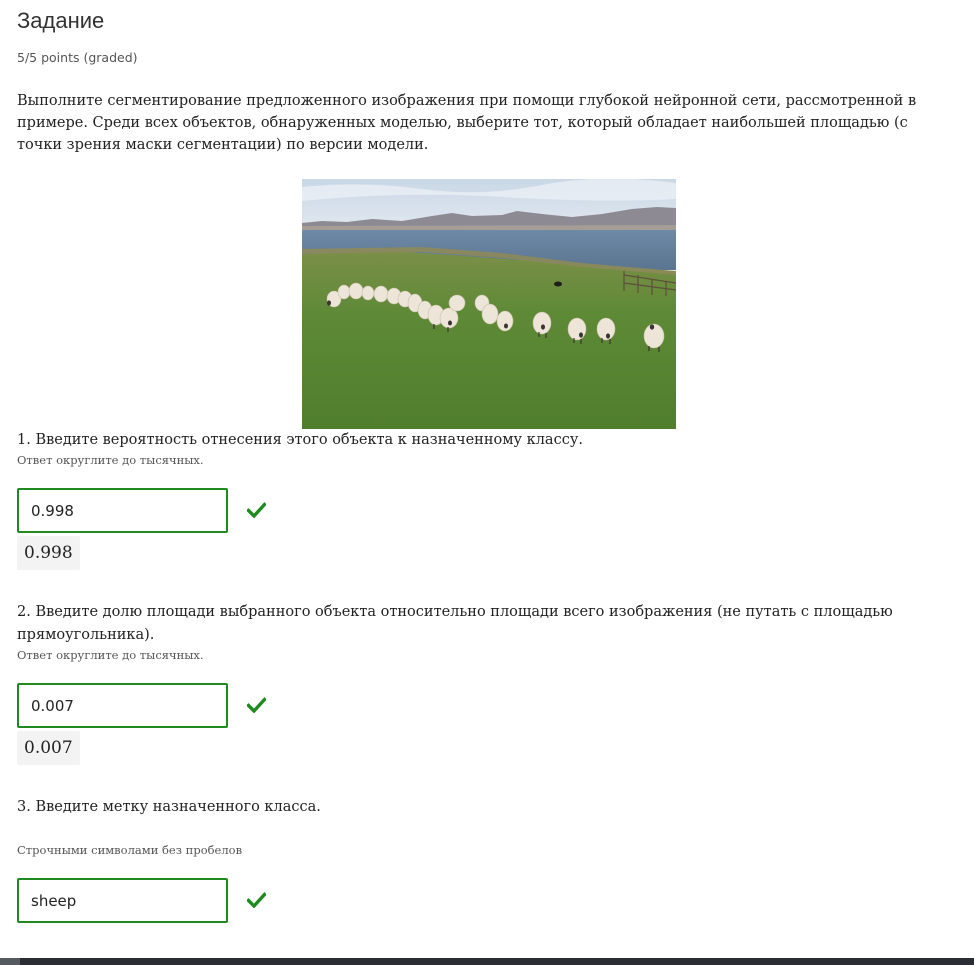 The height and width of the screenshot is (965, 974). I want to click on question-3-text: 3. Введите метку назначенного класса., so click(169, 807).